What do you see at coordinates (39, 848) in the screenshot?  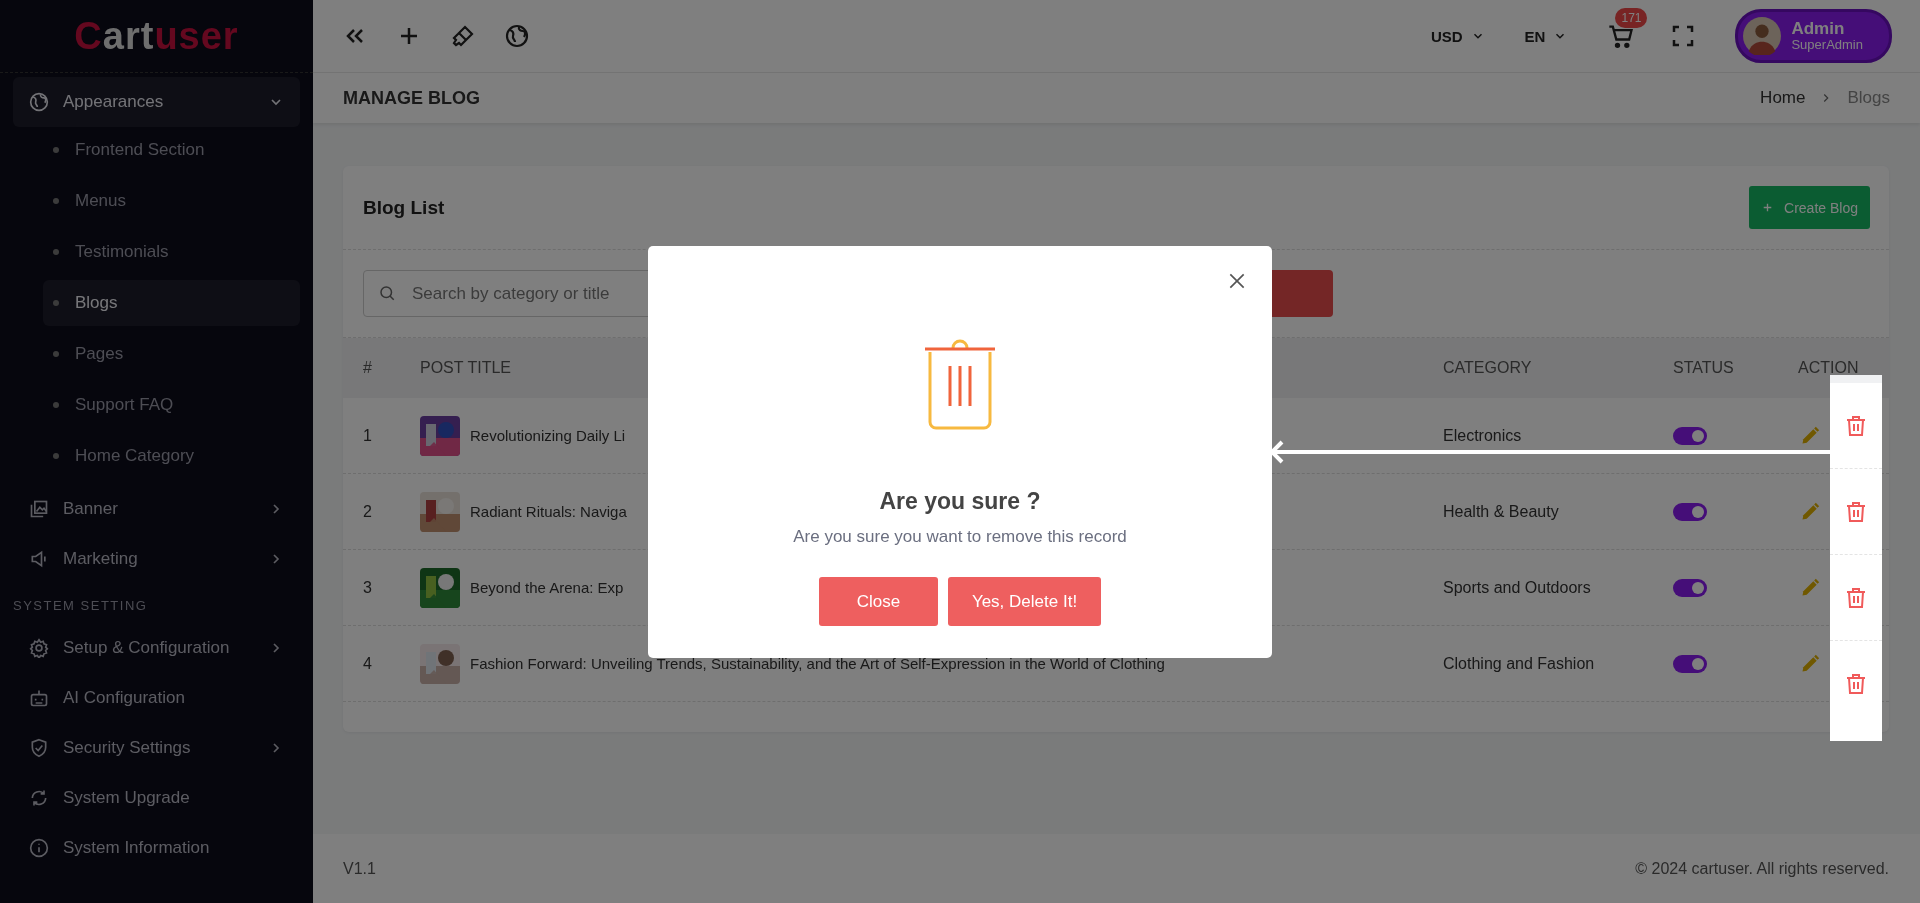 I see `info-icon` at bounding box center [39, 848].